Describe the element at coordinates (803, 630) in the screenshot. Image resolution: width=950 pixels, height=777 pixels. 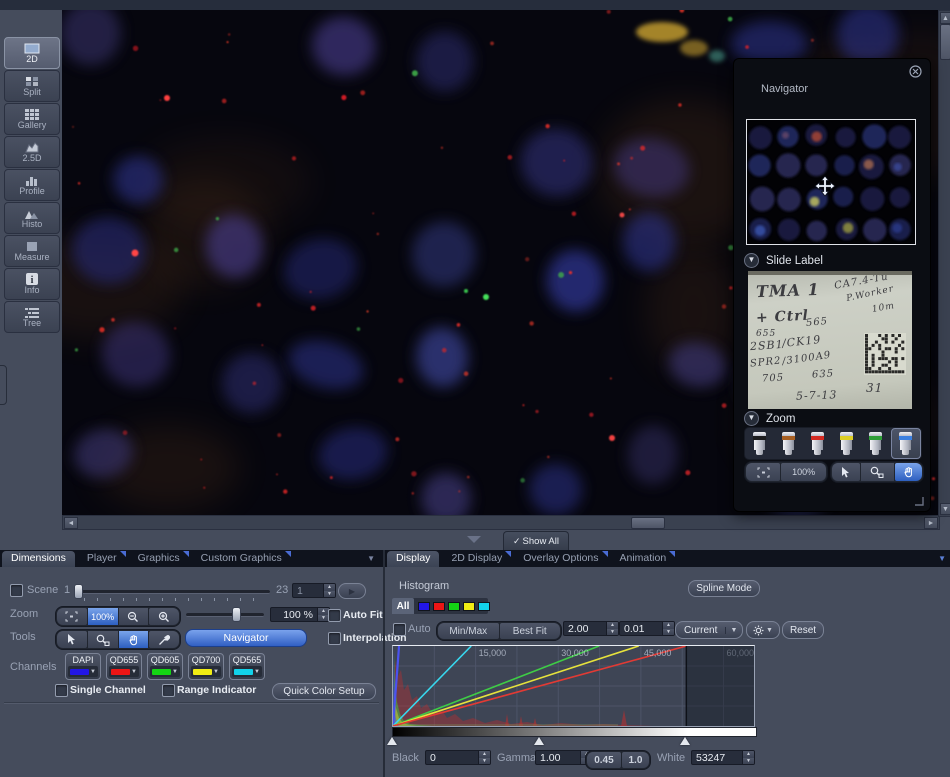
I see `reset-button: Reset` at that location.